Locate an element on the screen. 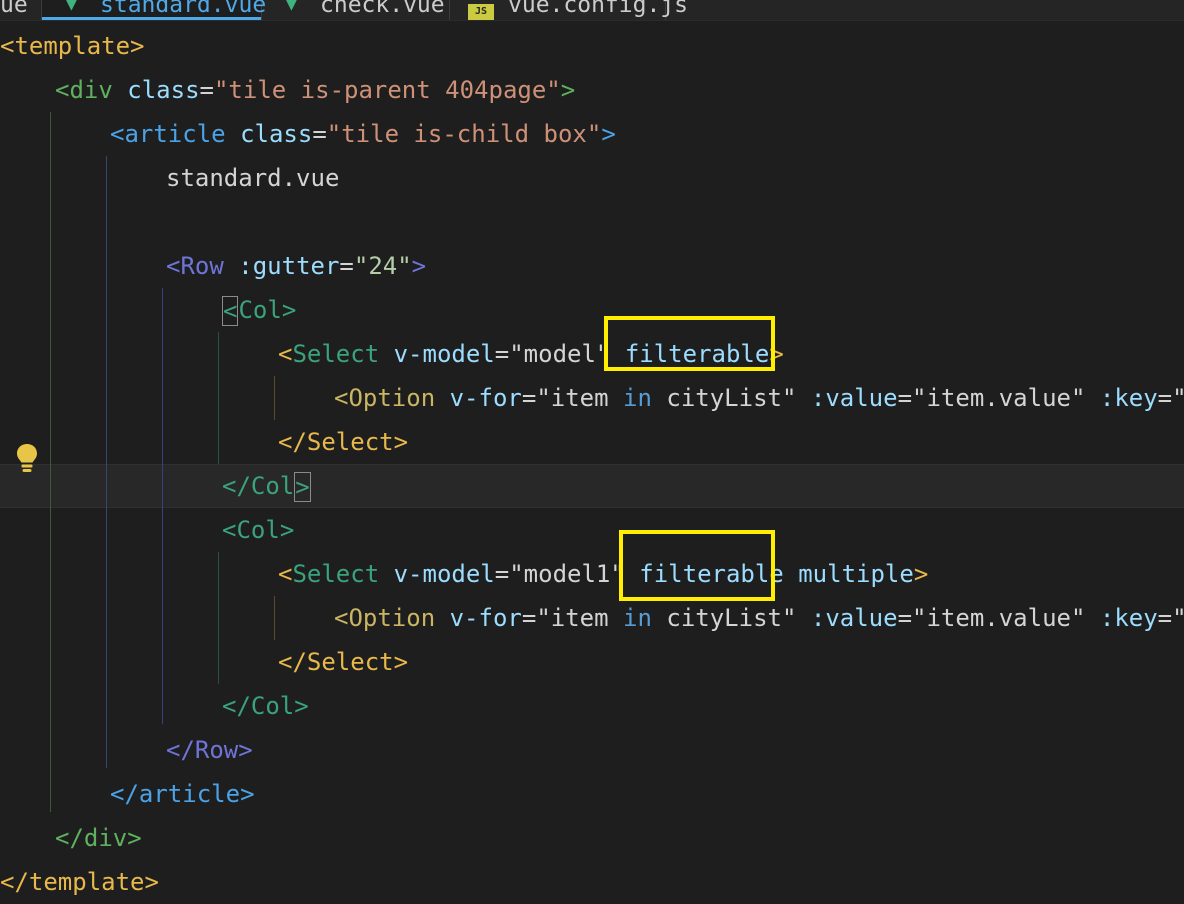 This screenshot has width=1184, height=904. code-line-10: </Select> is located at coordinates (343, 442).